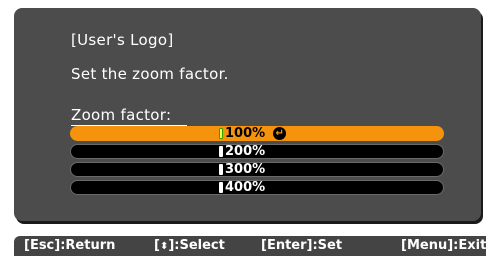 This screenshot has height=258, width=486. What do you see at coordinates (221, 133) in the screenshot?
I see `selected-marker-icon` at bounding box center [221, 133].